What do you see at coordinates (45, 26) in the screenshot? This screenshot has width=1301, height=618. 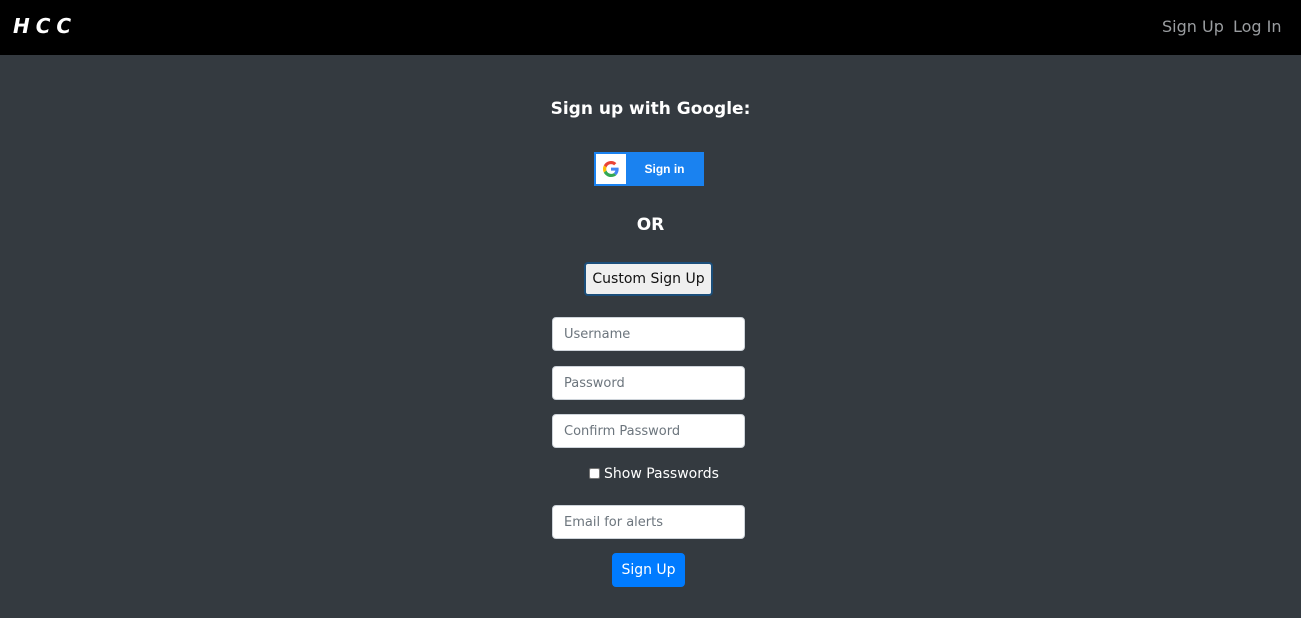 I see `brand-logo: HCC` at bounding box center [45, 26].